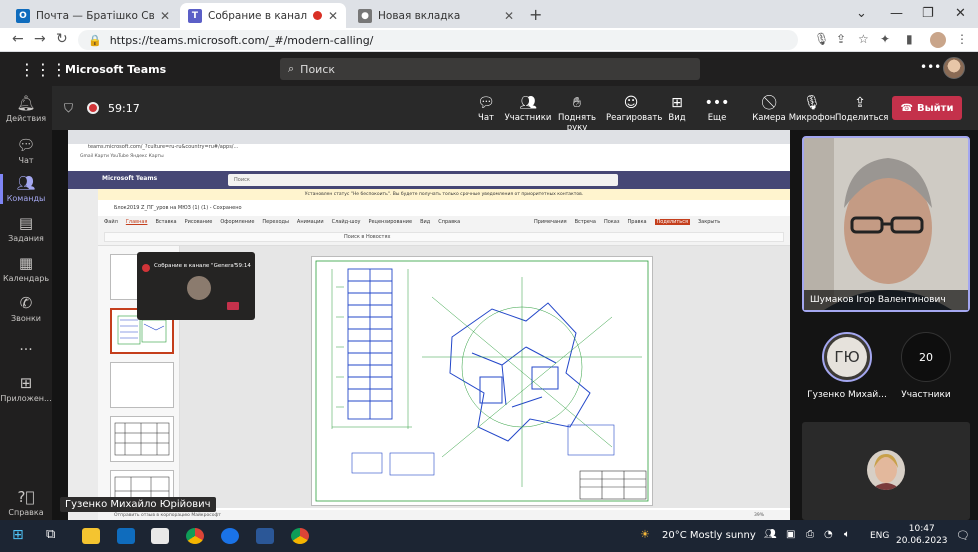 The image size is (978, 552). I want to click on browser-tab-teams: T Собрание в канале "Genera ✕, so click(263, 15).